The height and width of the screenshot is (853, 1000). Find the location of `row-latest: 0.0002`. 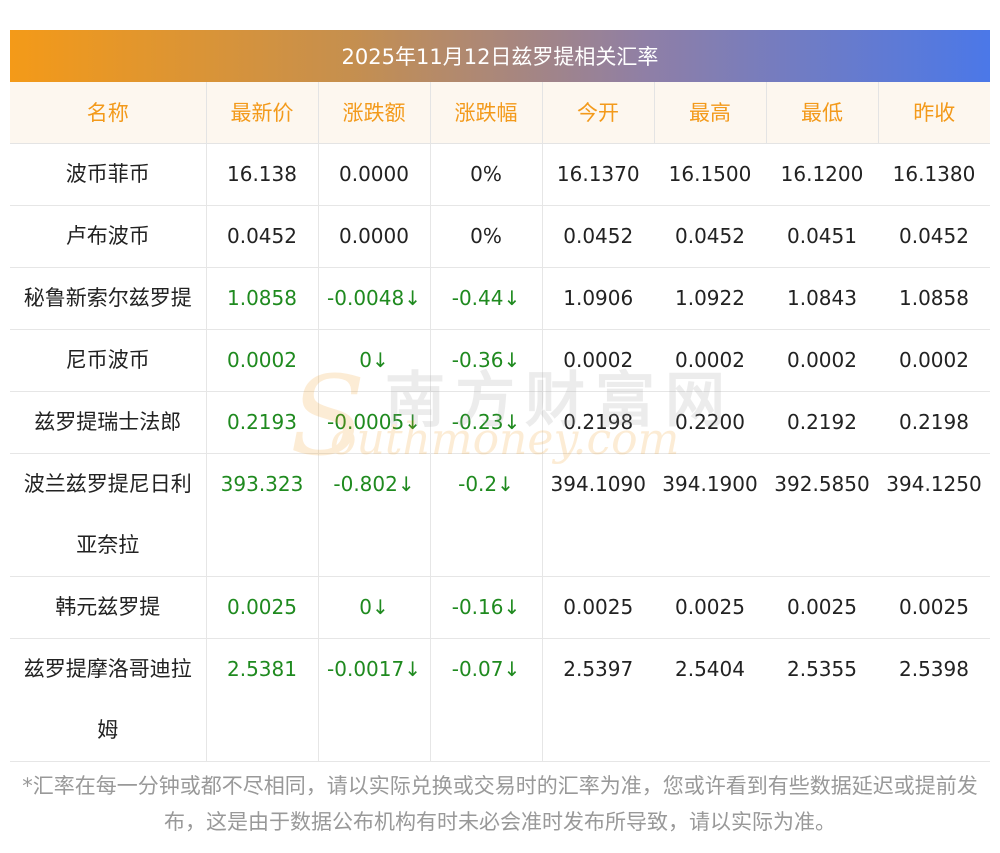

row-latest: 0.0002 is located at coordinates (262, 360).